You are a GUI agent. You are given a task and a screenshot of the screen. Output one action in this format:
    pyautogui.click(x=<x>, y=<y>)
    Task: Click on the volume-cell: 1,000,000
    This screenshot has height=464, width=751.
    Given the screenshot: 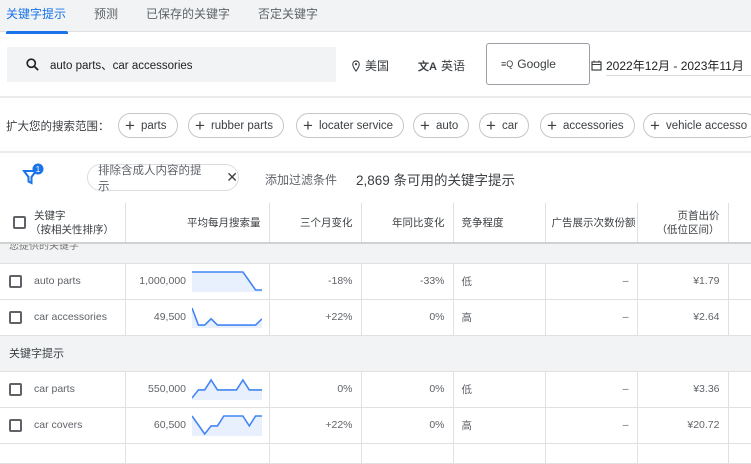 What is the action you would take?
    pyautogui.click(x=158, y=281)
    